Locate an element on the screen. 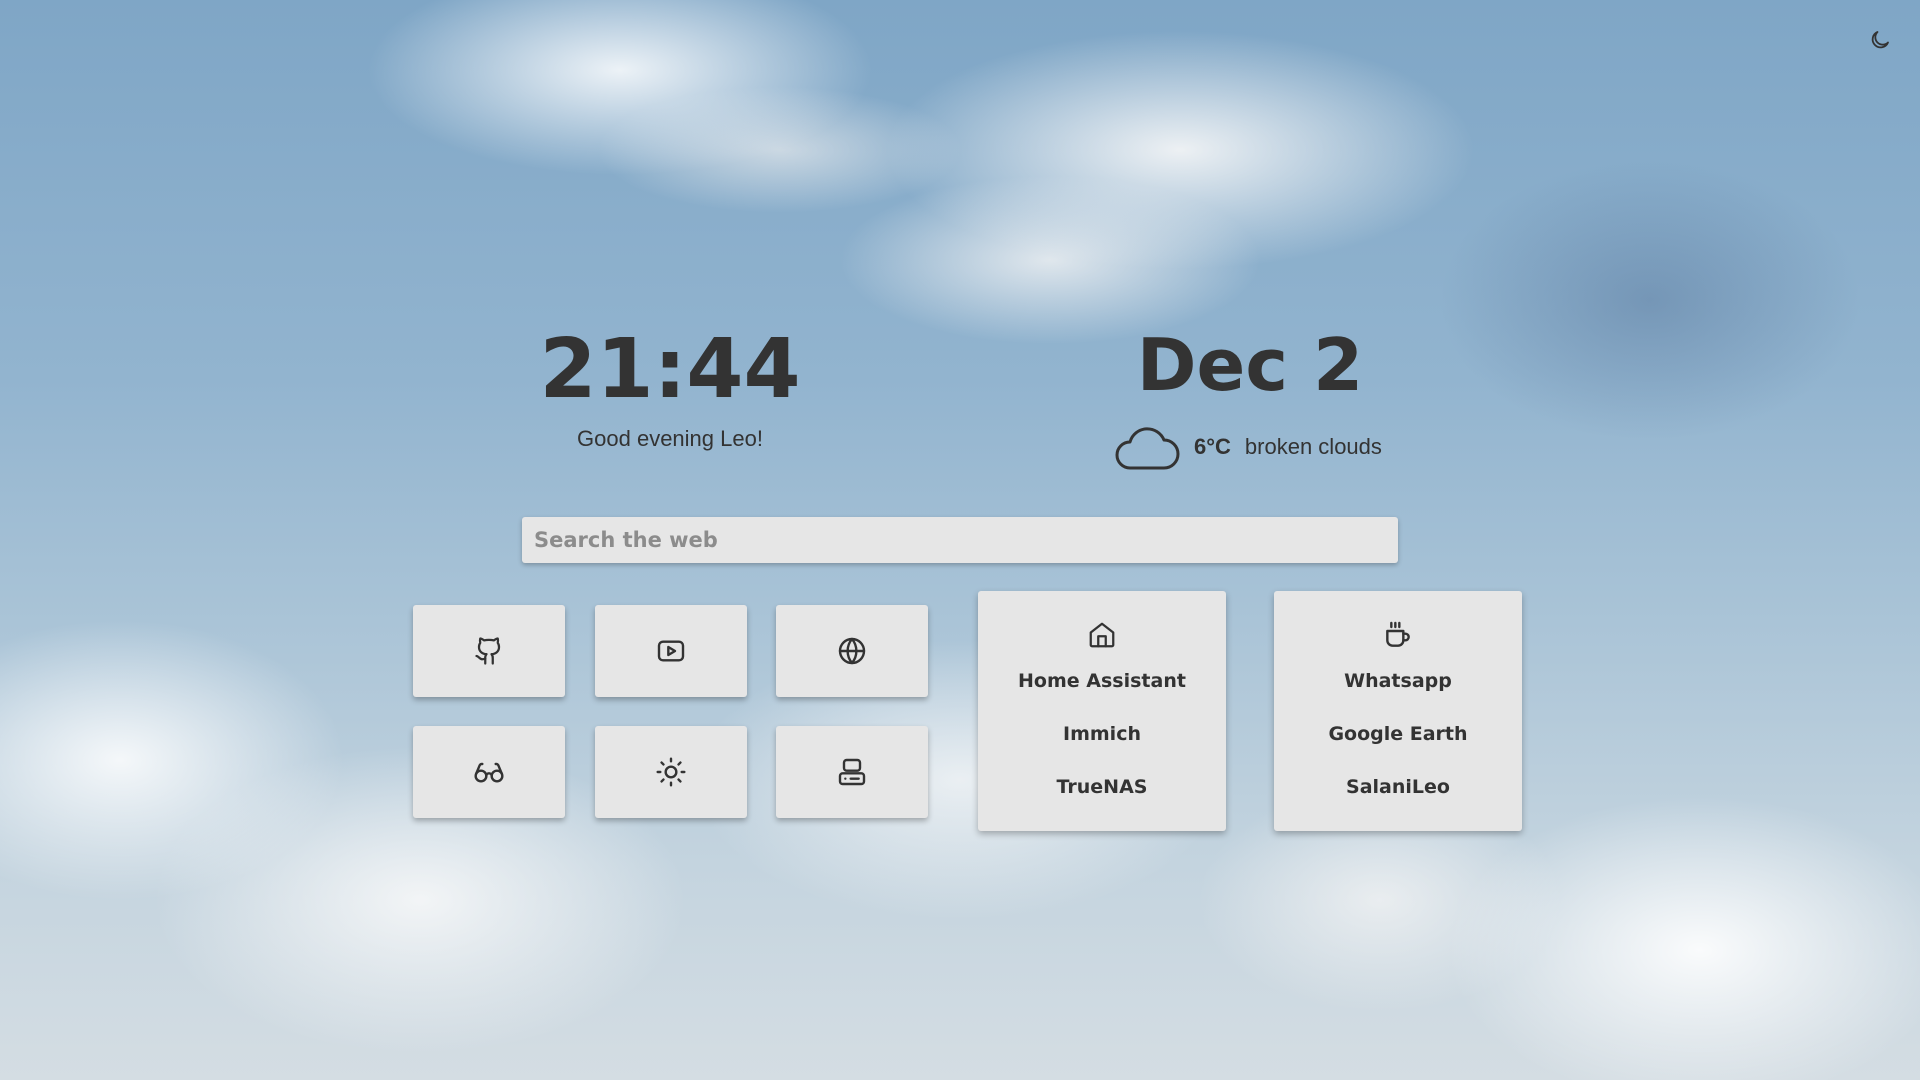  link-card-home: Home Assistant Immich TrueNAS is located at coordinates (1102, 711).